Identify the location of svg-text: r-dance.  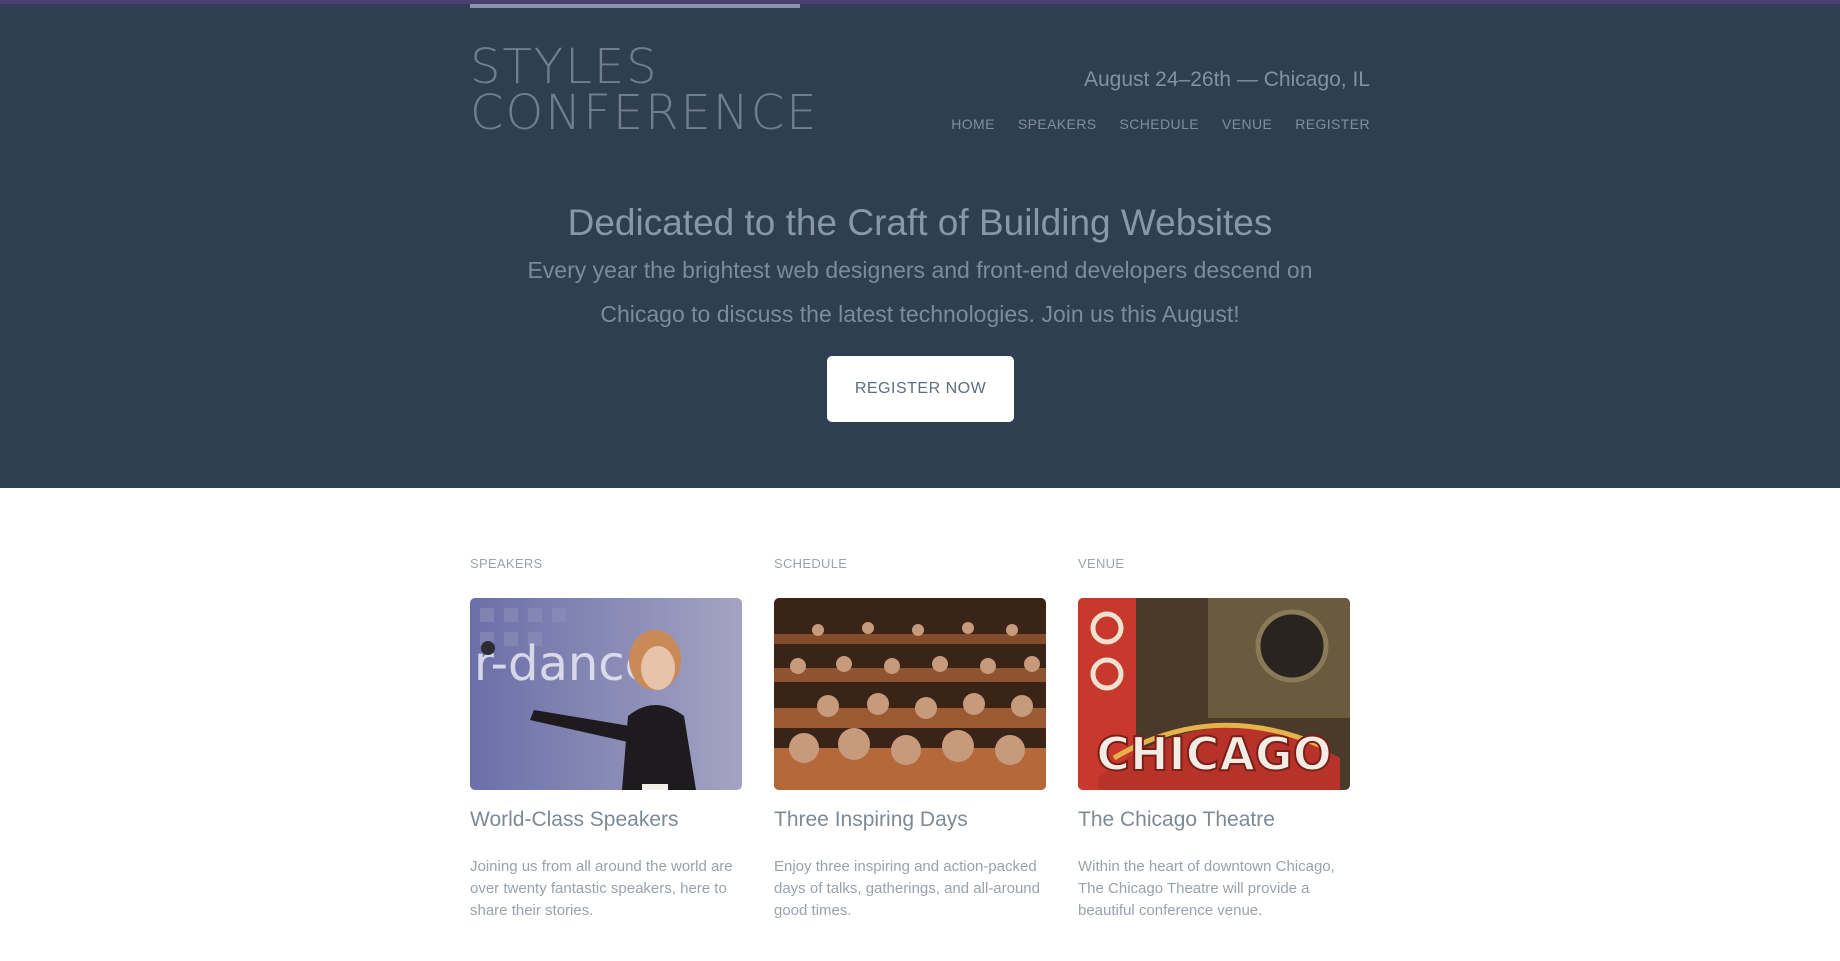
(564, 664).